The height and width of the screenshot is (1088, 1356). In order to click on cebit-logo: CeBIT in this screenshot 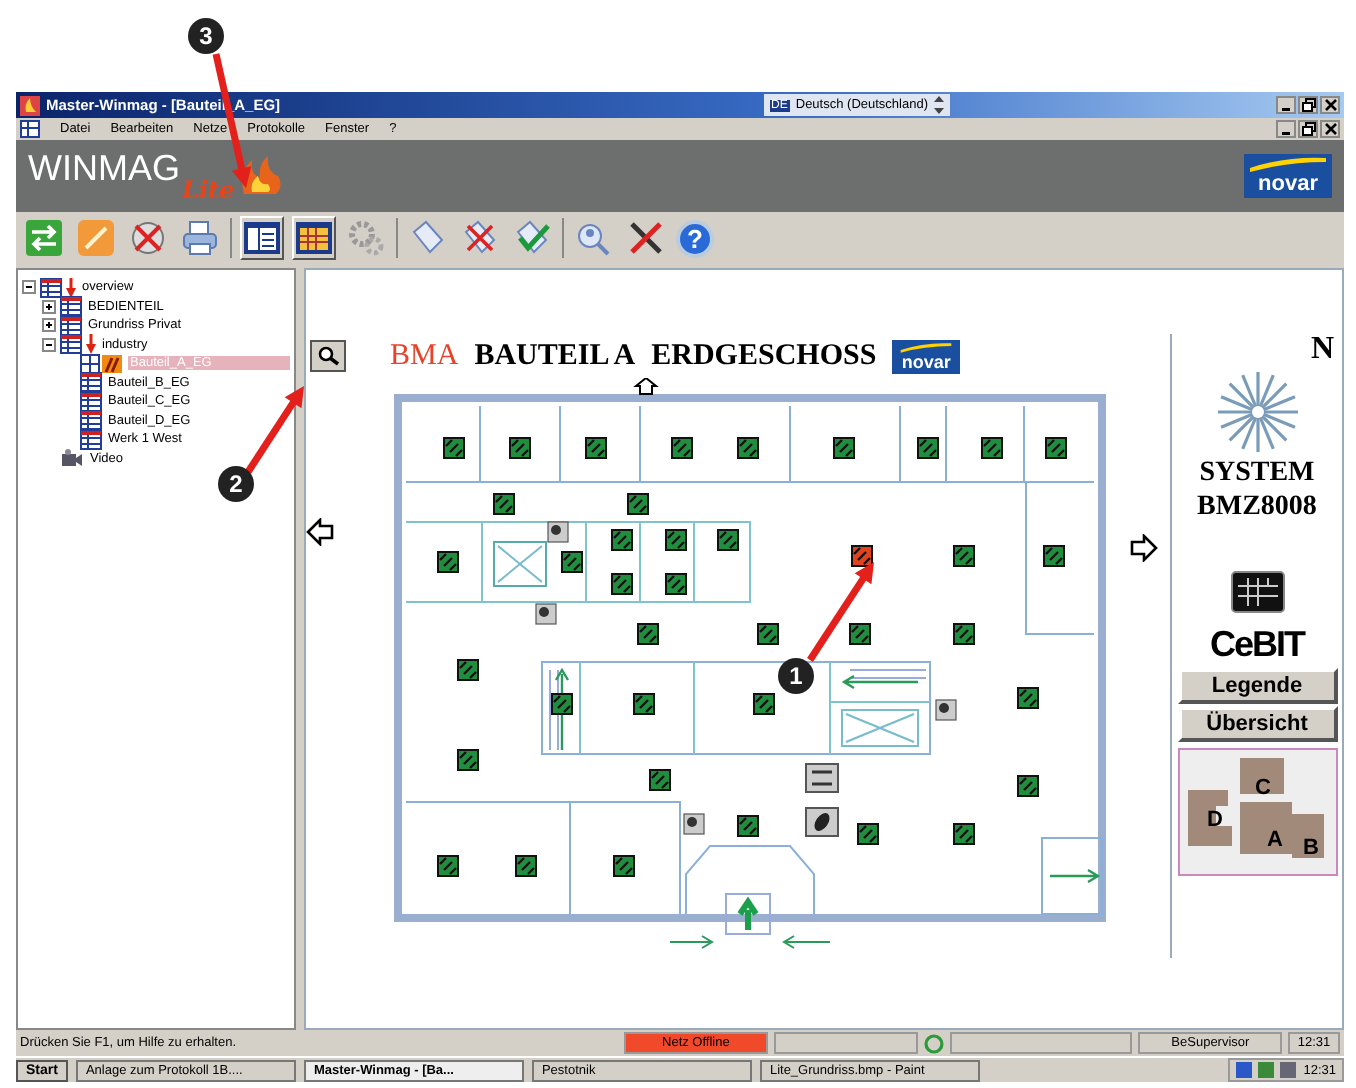, I will do `click(1256, 645)`.